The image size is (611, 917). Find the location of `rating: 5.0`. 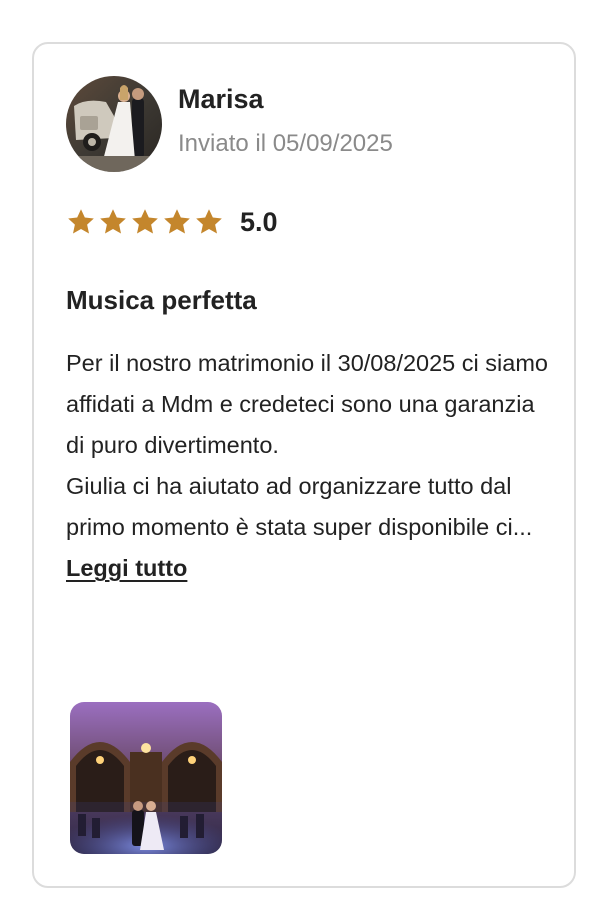

rating: 5.0 is located at coordinates (172, 222).